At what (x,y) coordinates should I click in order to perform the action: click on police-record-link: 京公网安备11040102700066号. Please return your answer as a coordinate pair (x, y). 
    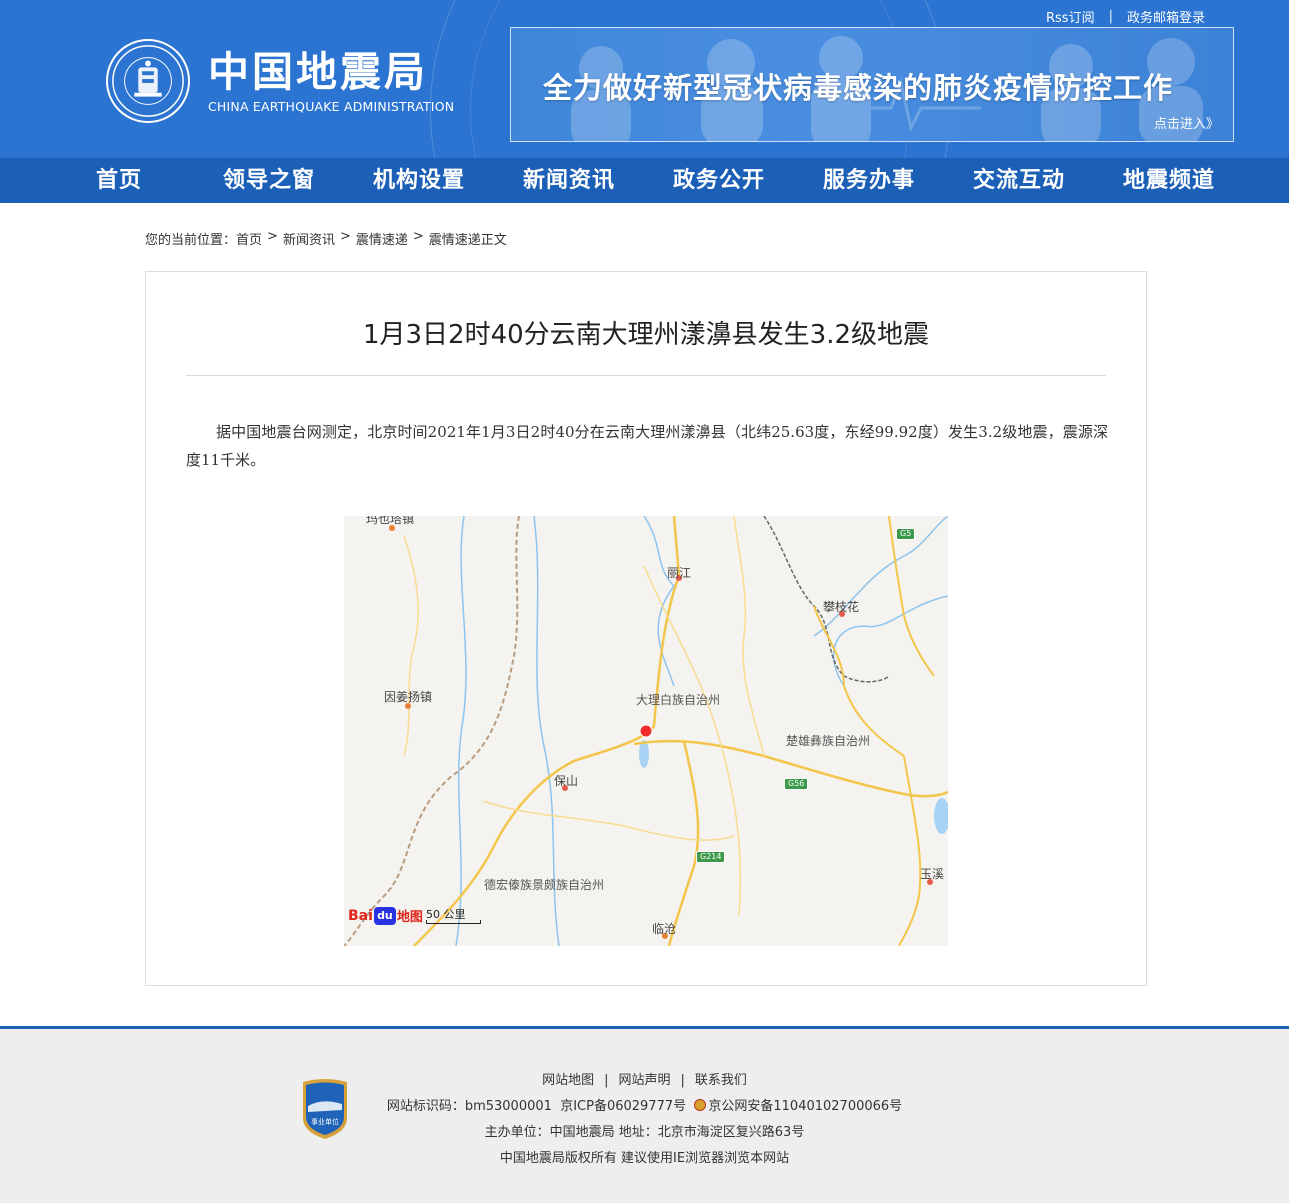
    Looking at the image, I should click on (805, 1106).